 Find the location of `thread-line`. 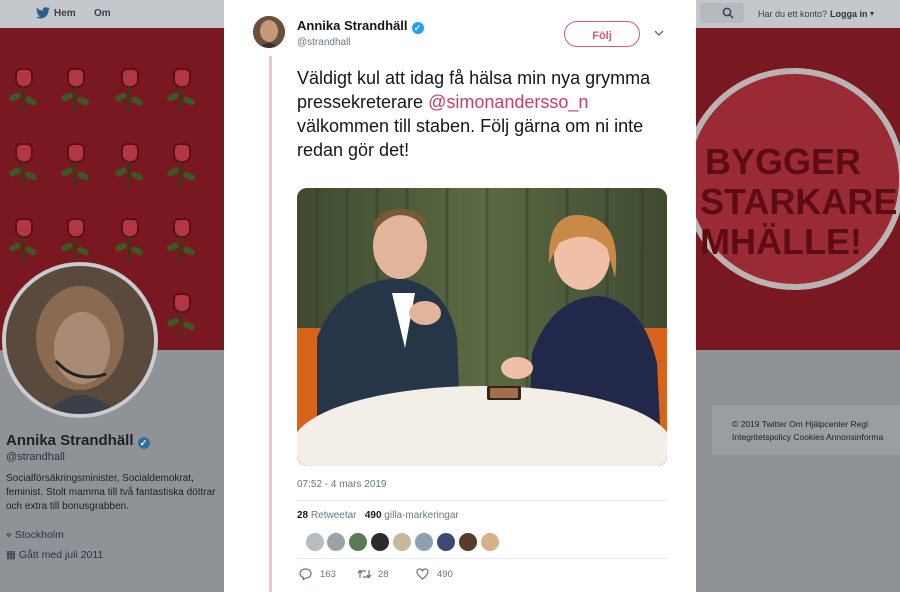

thread-line is located at coordinates (270, 324).